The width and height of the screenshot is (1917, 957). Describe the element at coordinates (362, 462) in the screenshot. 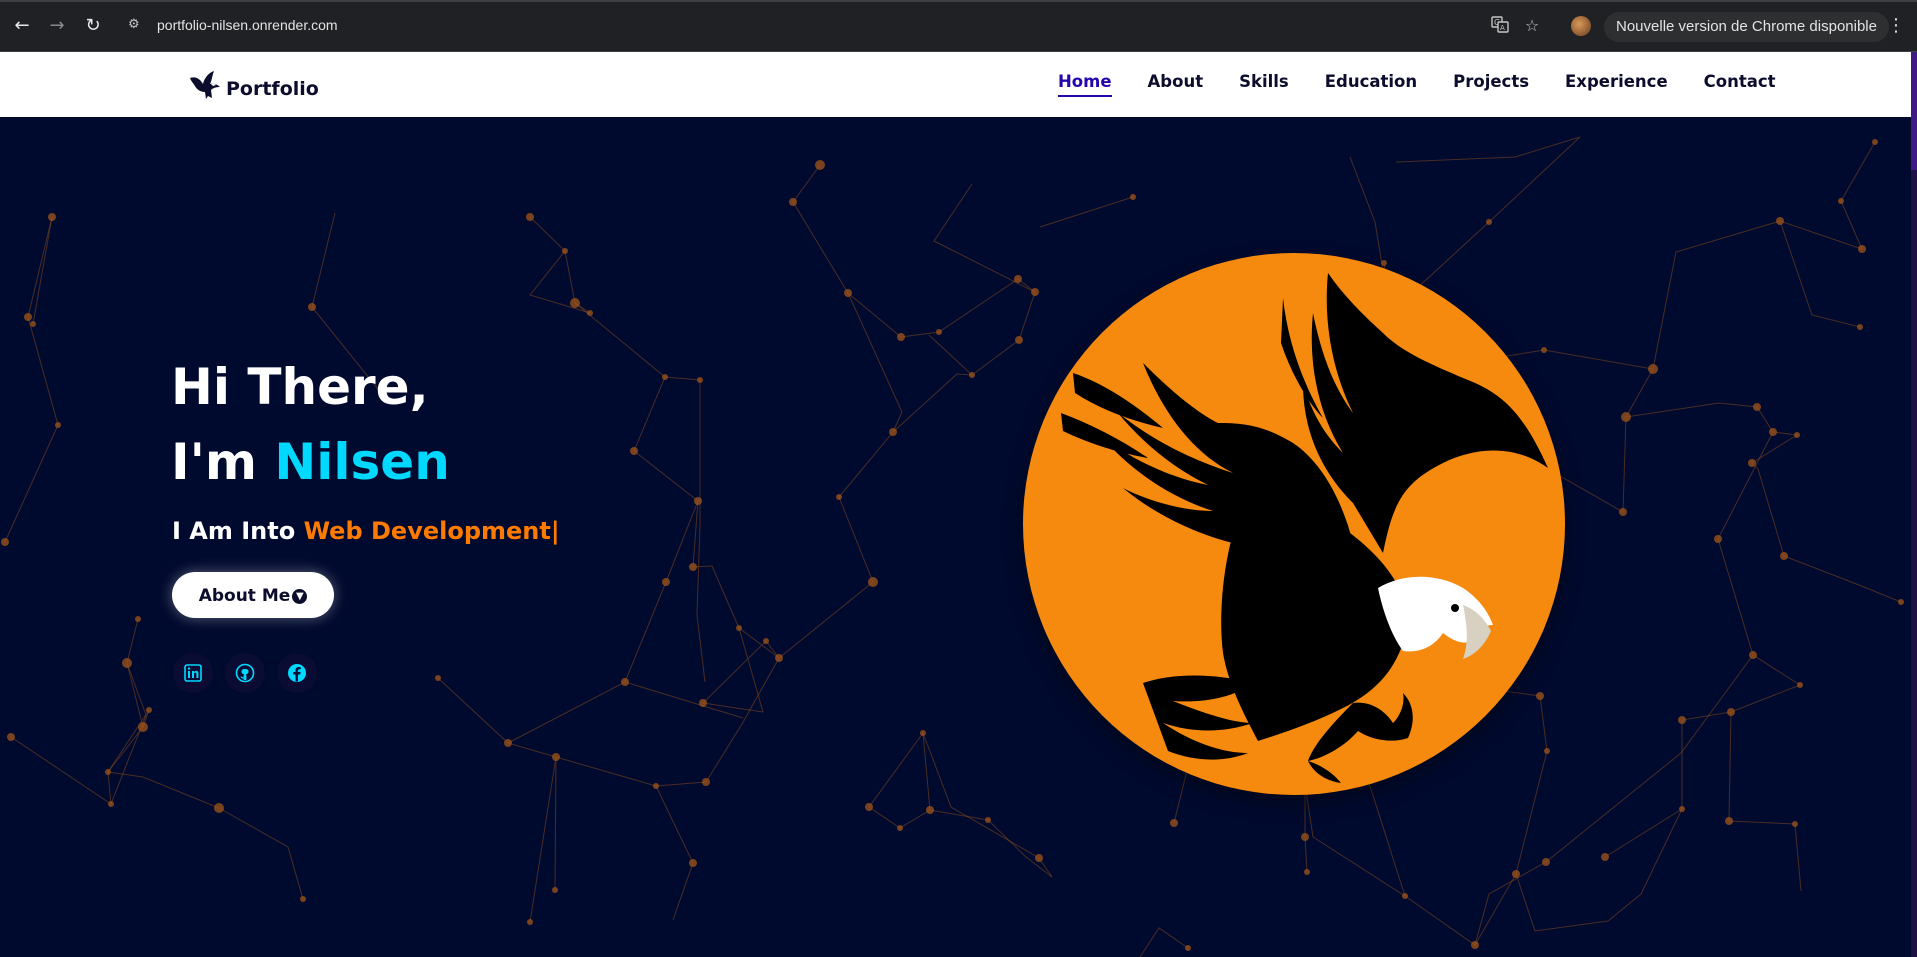

I see `hero-name: Nilsen` at that location.